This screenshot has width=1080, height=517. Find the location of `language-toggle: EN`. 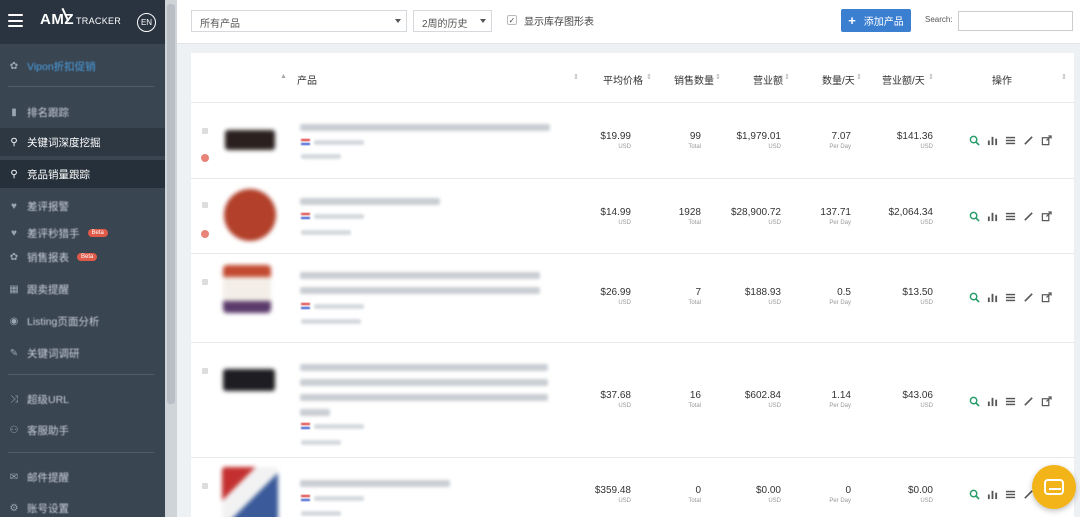

language-toggle: EN is located at coordinates (146, 22).